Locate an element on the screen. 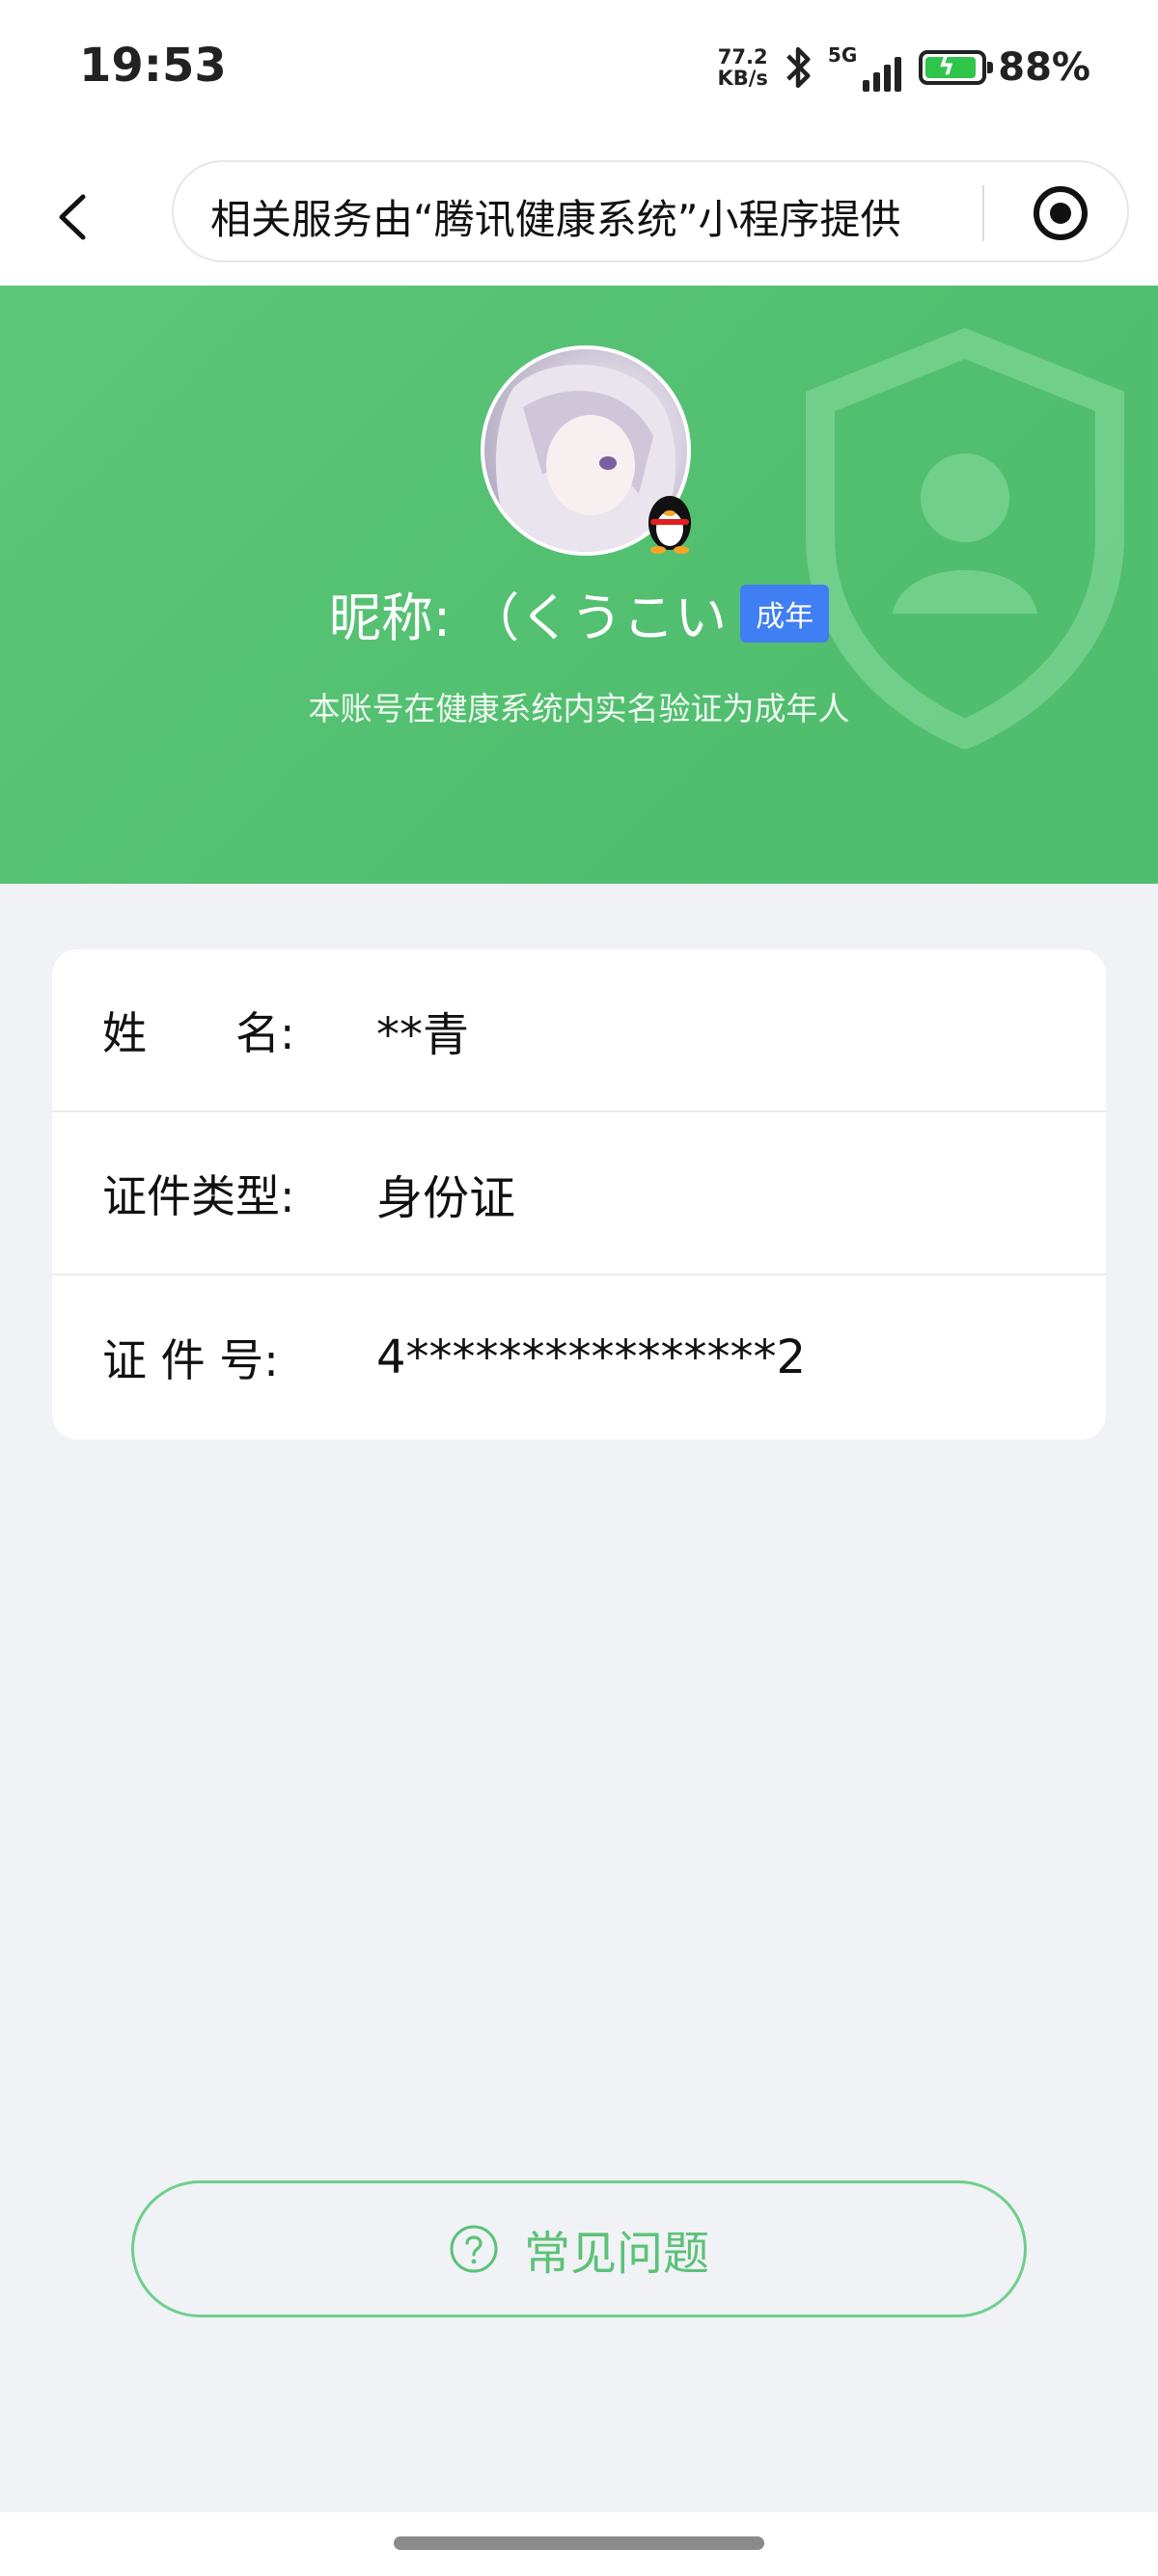  info-row-id-type: 证件类型: 身份证 is located at coordinates (579, 1194).